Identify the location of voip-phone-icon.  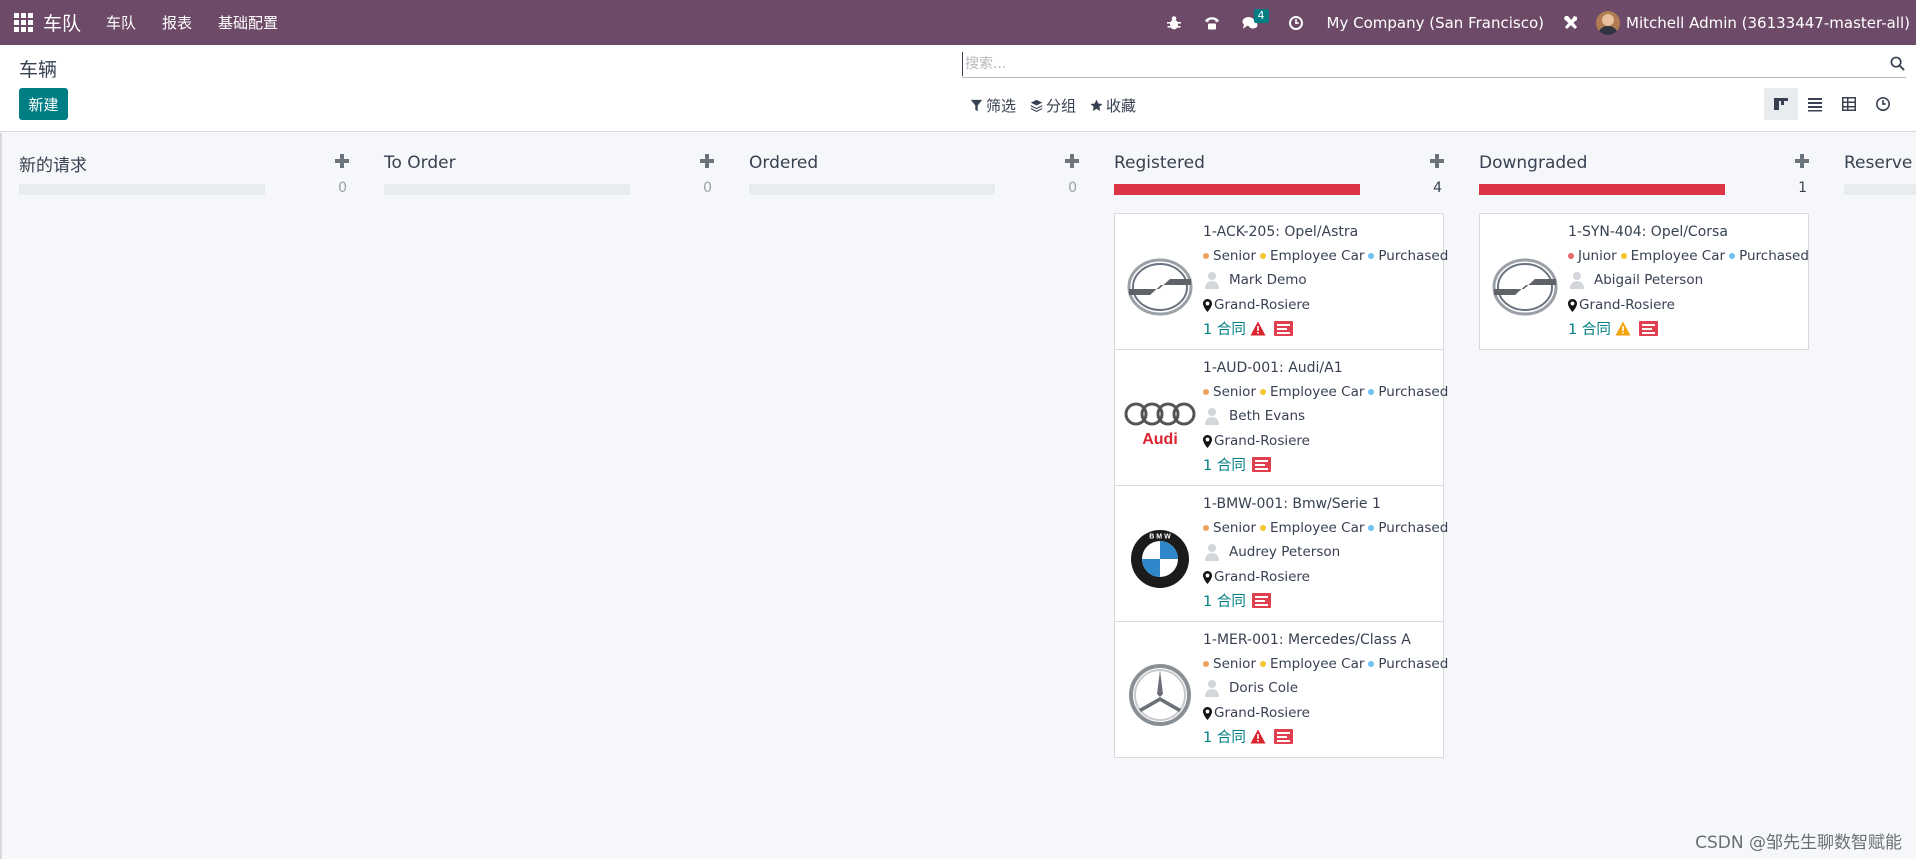
(1212, 23).